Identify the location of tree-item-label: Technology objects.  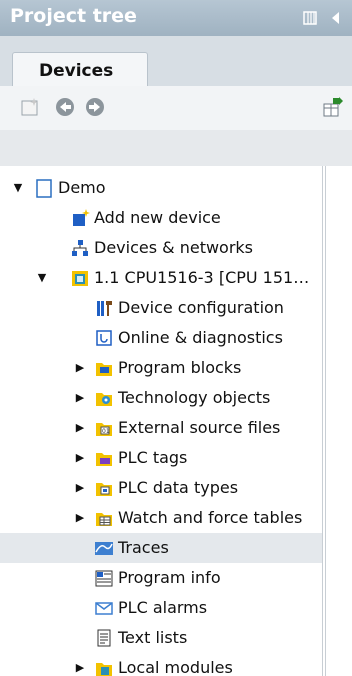
(194, 397).